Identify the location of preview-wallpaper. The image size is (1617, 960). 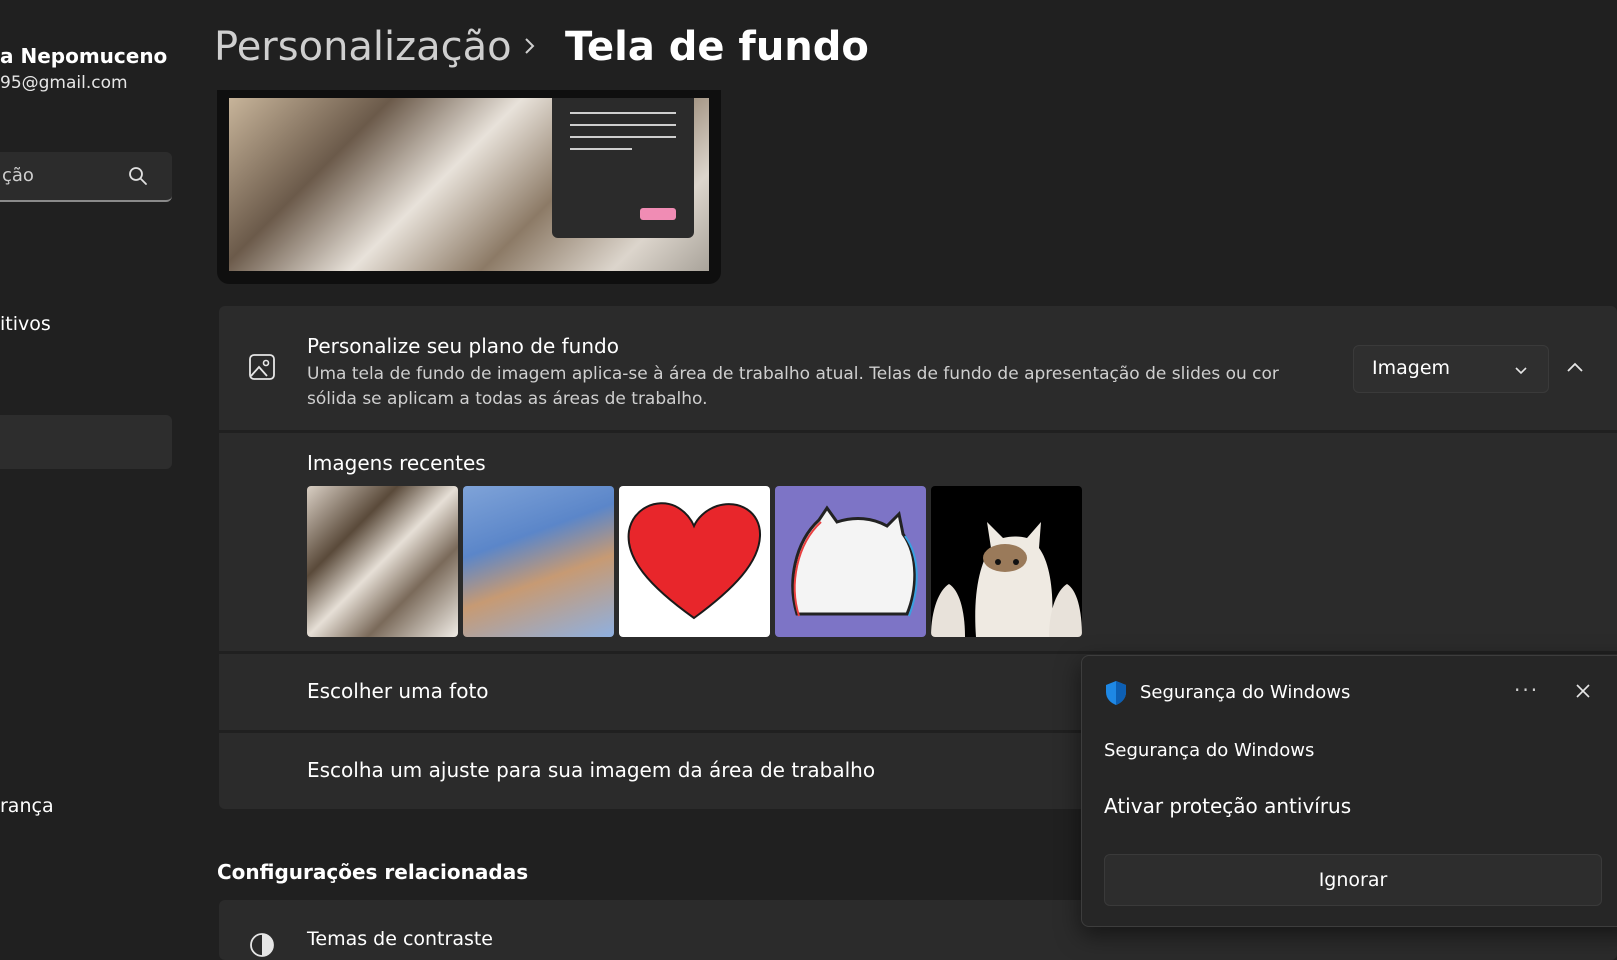
(469, 184).